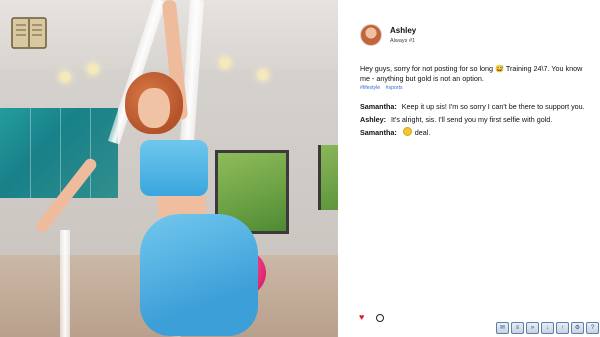  What do you see at coordinates (373, 119) in the screenshot?
I see `comment-author: Ashley:` at bounding box center [373, 119].